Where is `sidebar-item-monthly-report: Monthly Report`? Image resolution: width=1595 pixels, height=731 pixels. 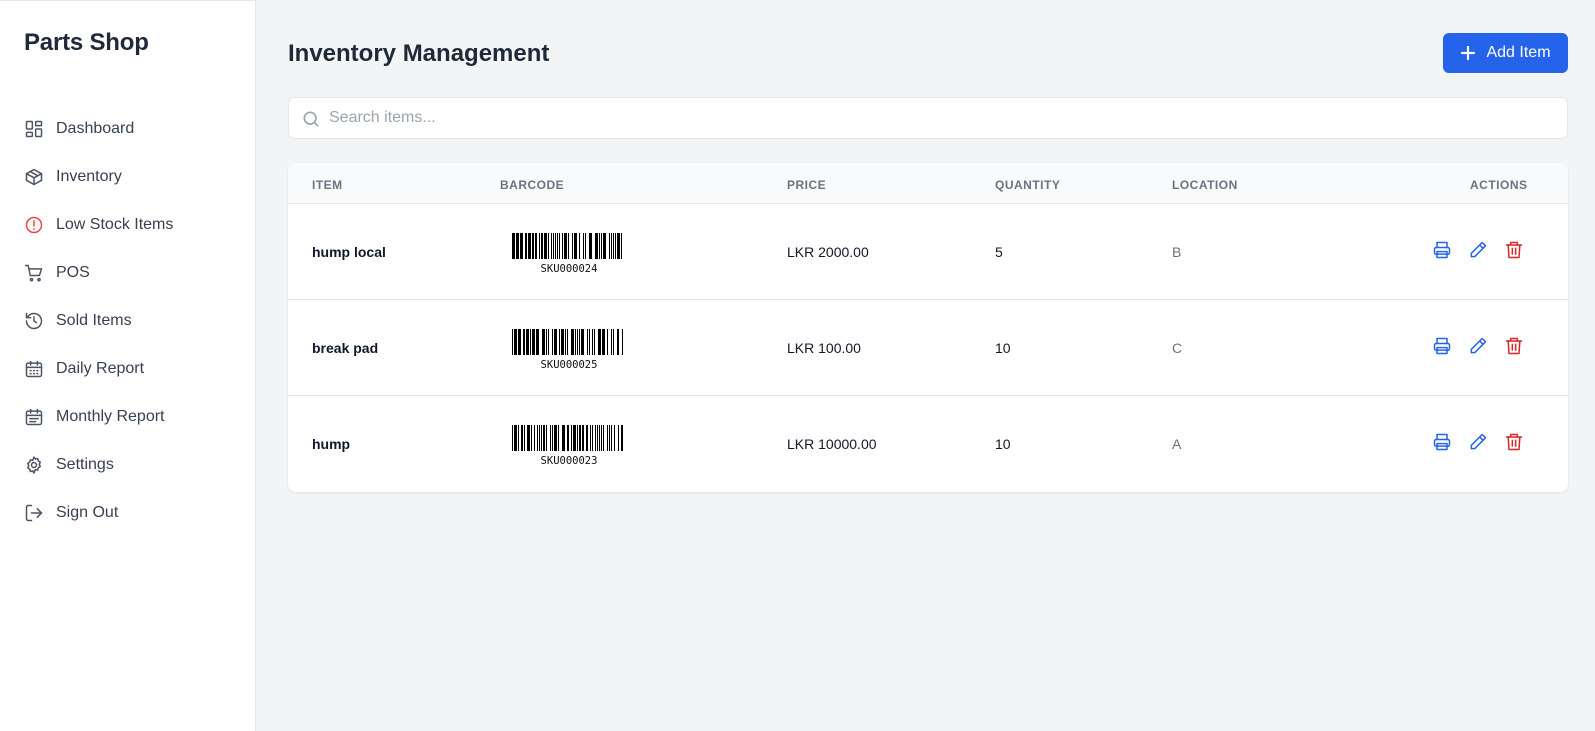 sidebar-item-monthly-report: Monthly Report is located at coordinates (128, 417).